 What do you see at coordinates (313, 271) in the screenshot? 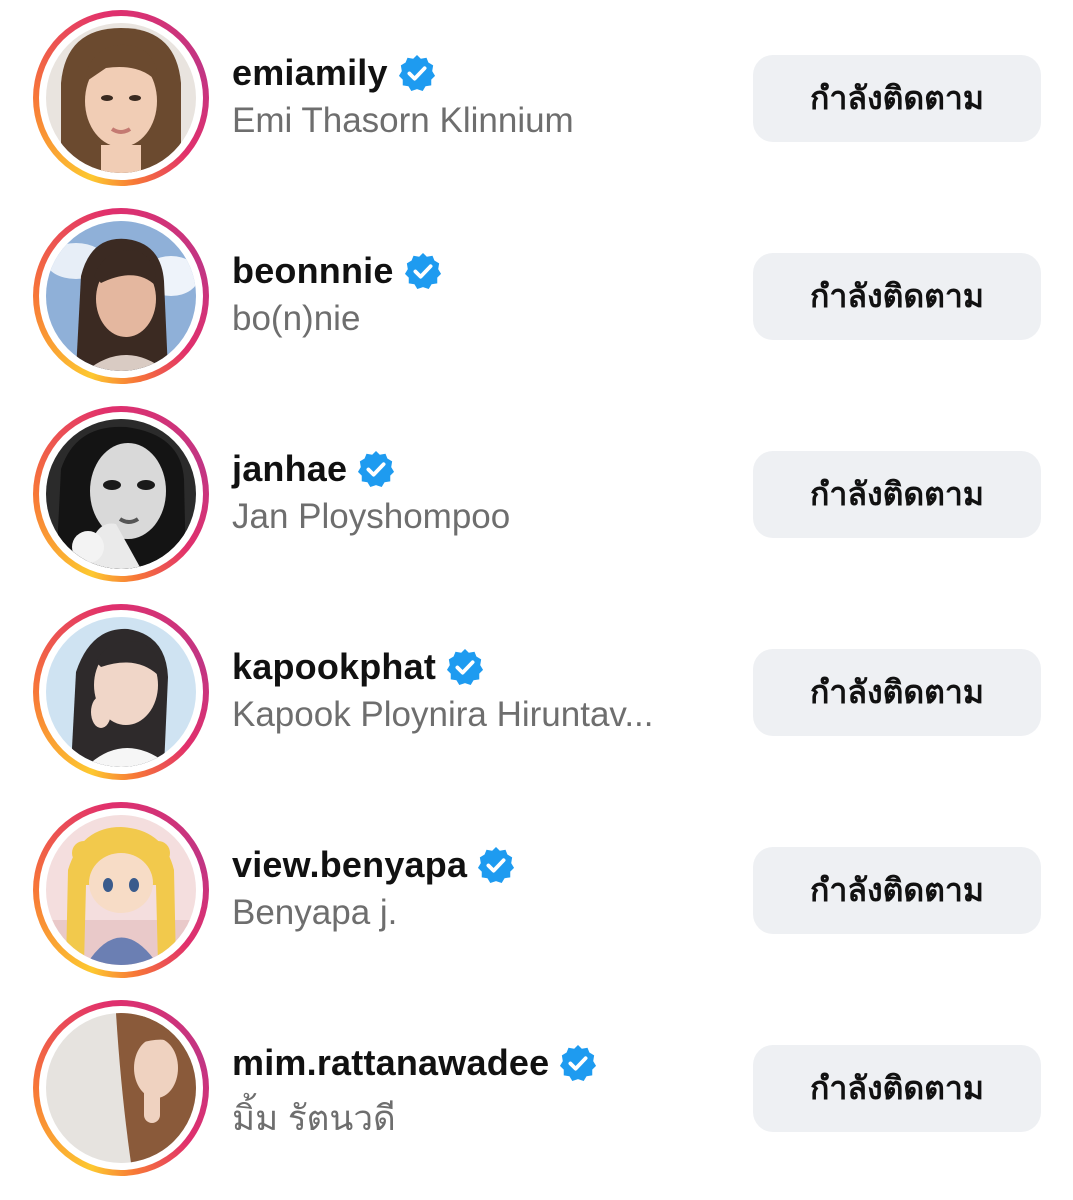
I see `username: beonnnie` at bounding box center [313, 271].